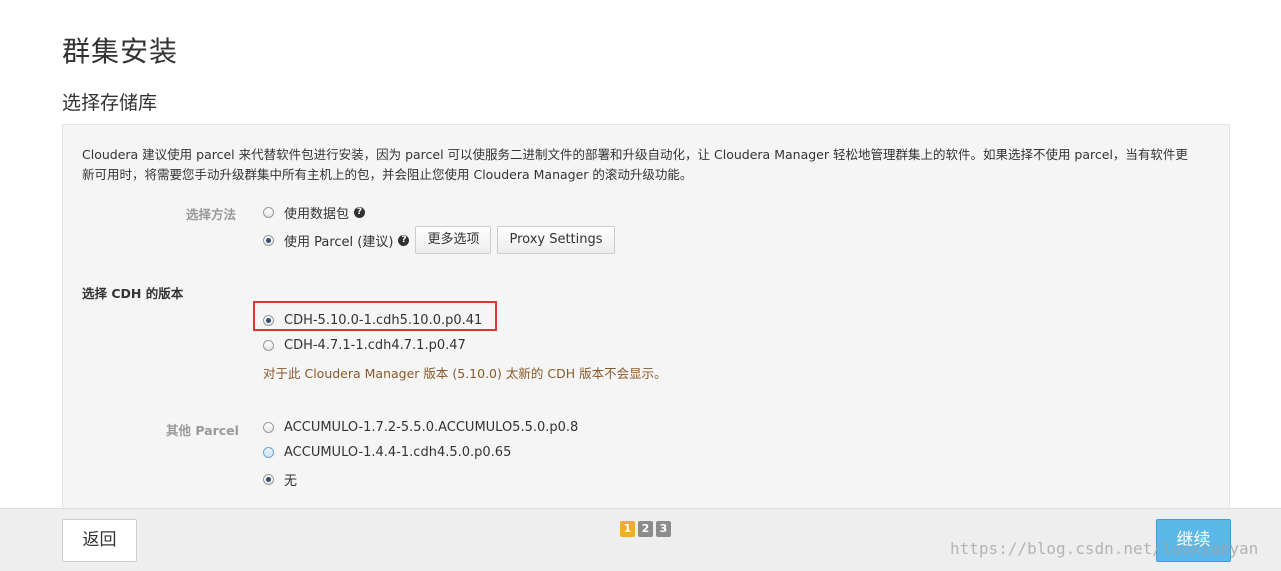 The width and height of the screenshot is (1281, 571). What do you see at coordinates (99, 540) in the screenshot?
I see `back-button: 返回` at bounding box center [99, 540].